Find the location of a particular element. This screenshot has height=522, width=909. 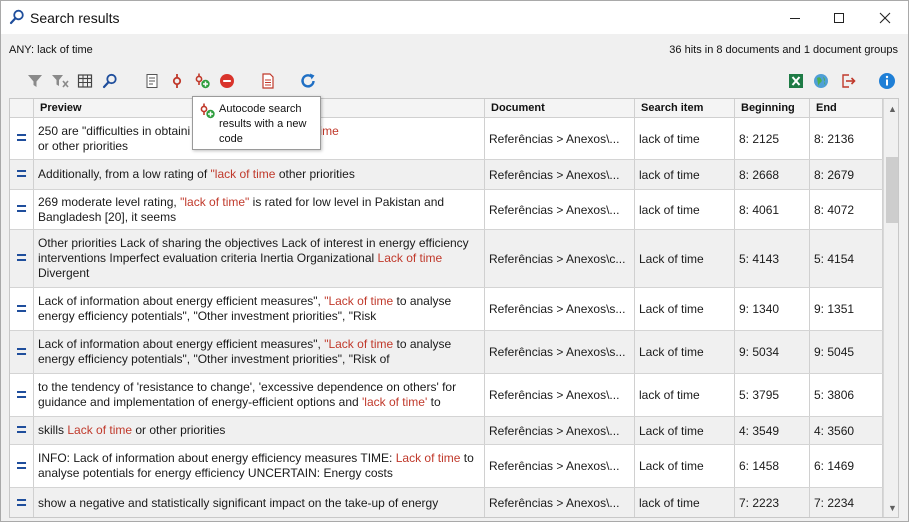

beginning-cell: 9: 5034 is located at coordinates (772, 352).